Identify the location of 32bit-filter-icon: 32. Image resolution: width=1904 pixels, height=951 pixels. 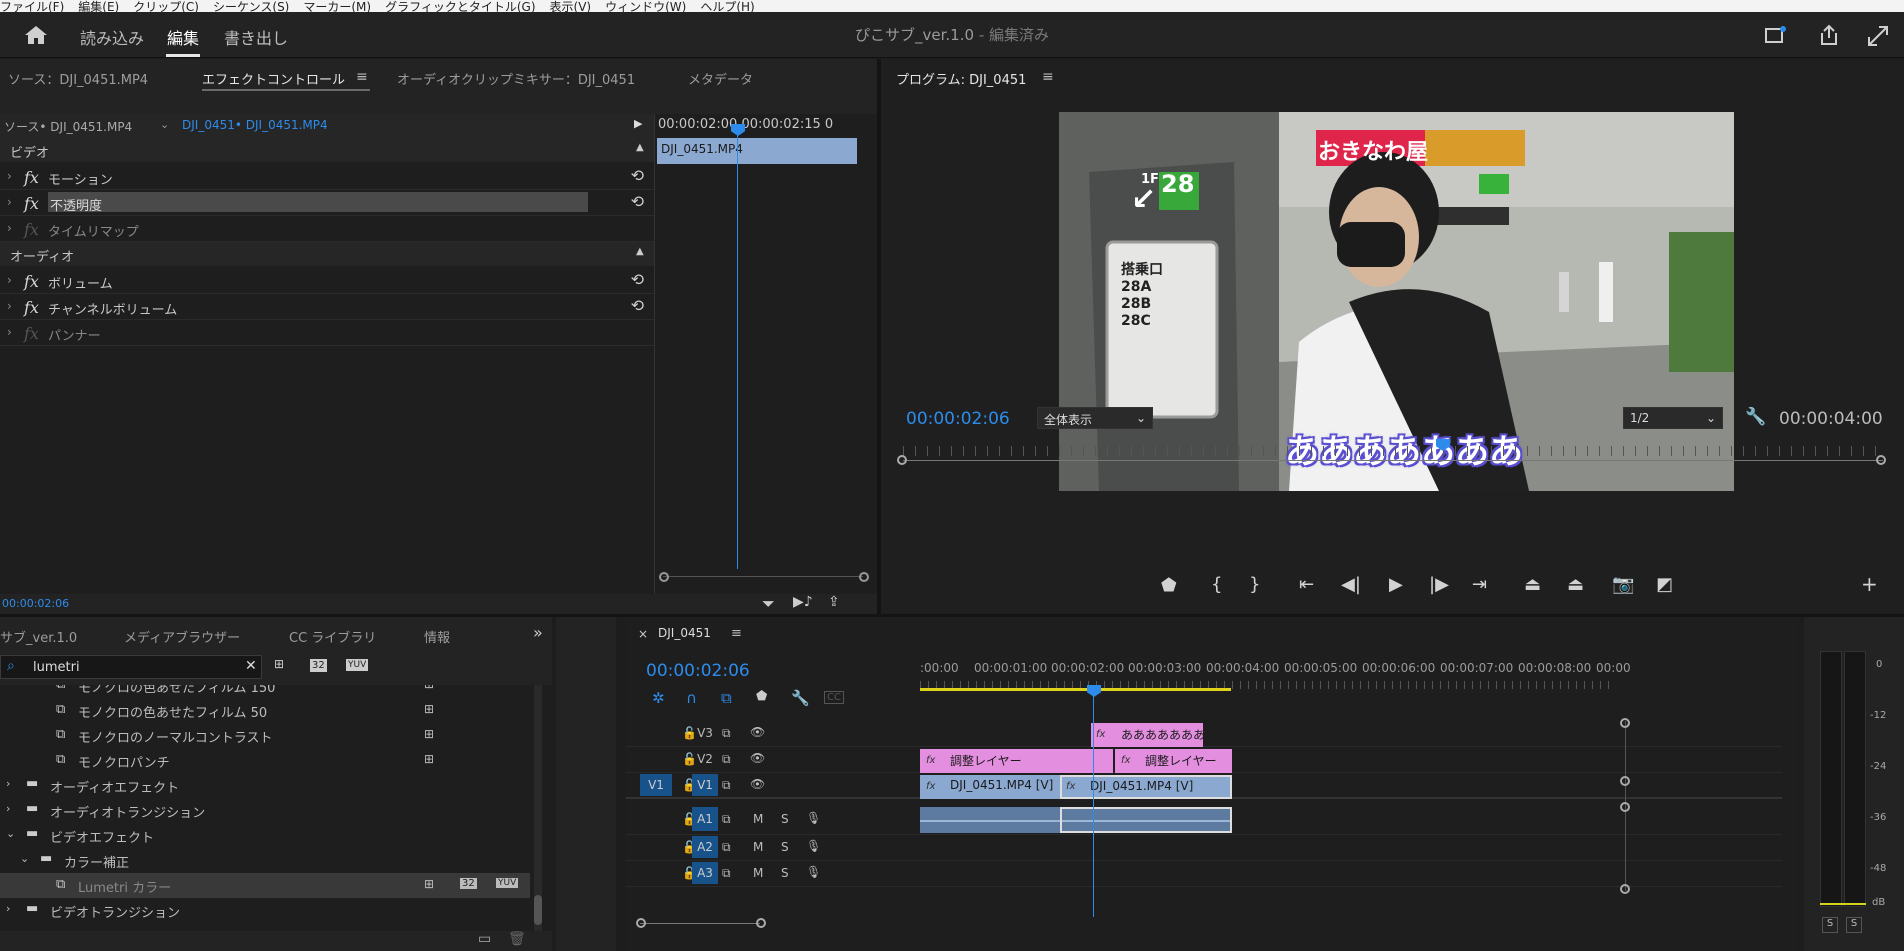
(318, 665).